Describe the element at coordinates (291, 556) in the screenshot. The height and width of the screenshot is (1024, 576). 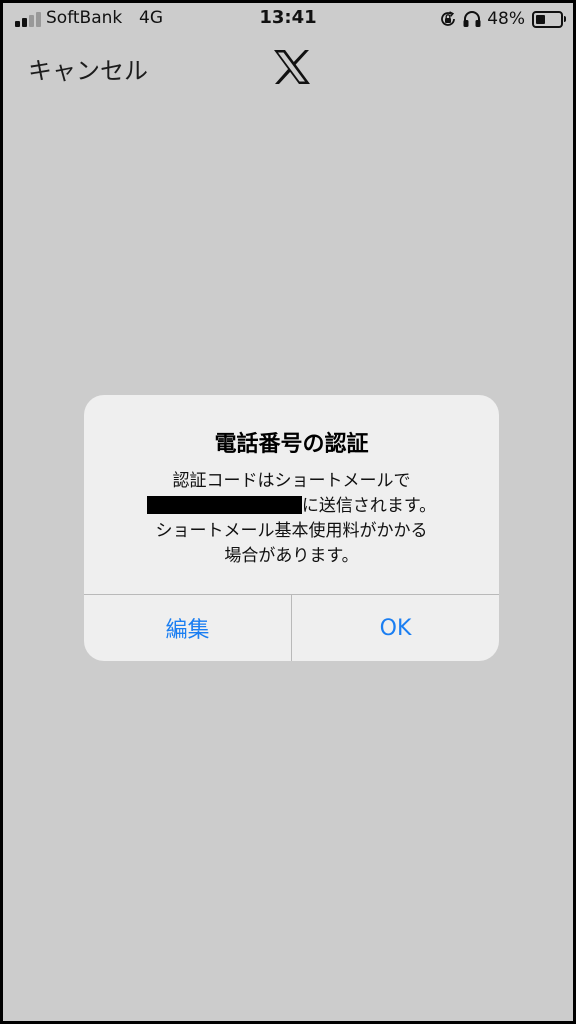
I see `dialog-message-line-4: 場合があります。` at that location.